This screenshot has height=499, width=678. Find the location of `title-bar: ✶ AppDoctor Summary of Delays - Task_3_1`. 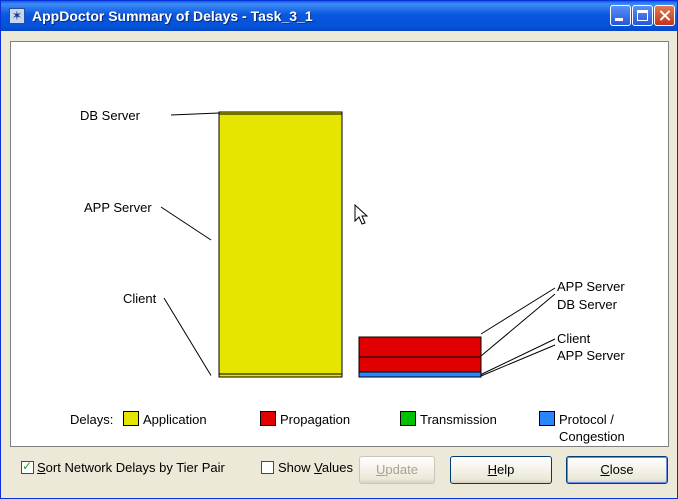

title-bar: ✶ AppDoctor Summary of Delays - Task_3_1 is located at coordinates (339, 16).